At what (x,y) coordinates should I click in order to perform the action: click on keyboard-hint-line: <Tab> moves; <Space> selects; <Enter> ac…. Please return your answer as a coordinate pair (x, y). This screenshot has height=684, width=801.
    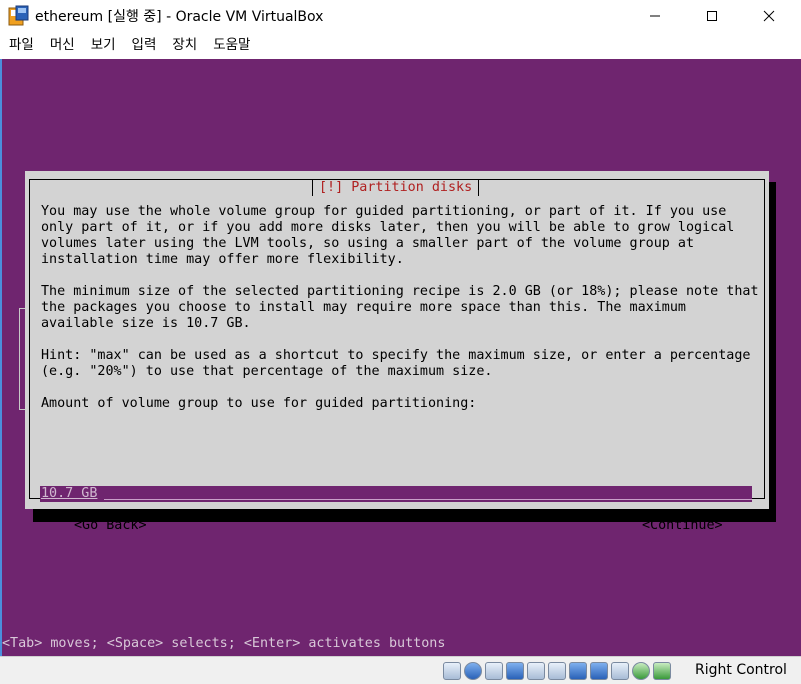
    Looking at the image, I should click on (224, 643).